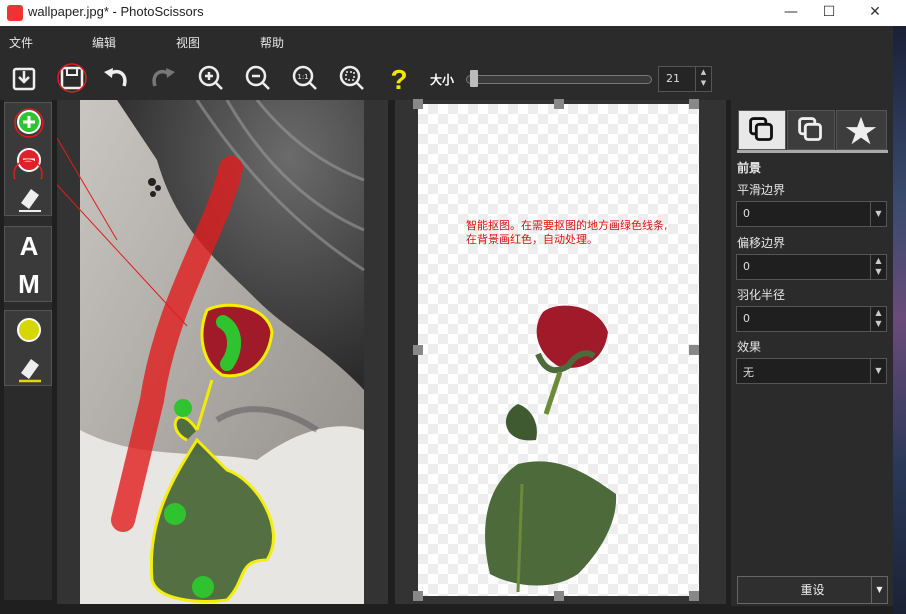  Describe the element at coordinates (272, 42) in the screenshot. I see `menu-help: 帮助` at that location.